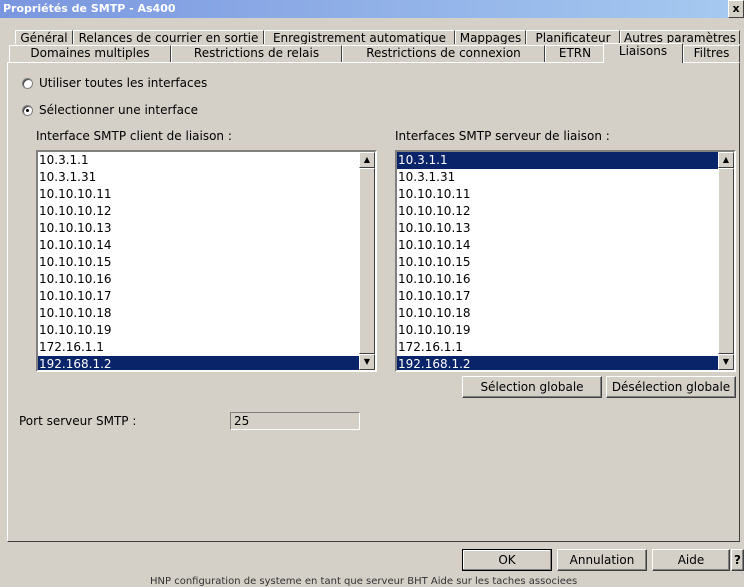 This screenshot has width=744, height=587. What do you see at coordinates (671, 387) in the screenshot?
I see `deselect-all-button: Désélection globale` at bounding box center [671, 387].